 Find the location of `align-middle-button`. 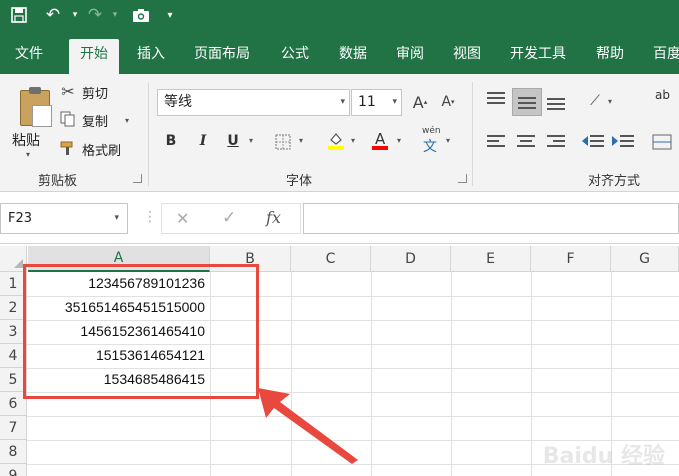

align-middle-button is located at coordinates (527, 102).